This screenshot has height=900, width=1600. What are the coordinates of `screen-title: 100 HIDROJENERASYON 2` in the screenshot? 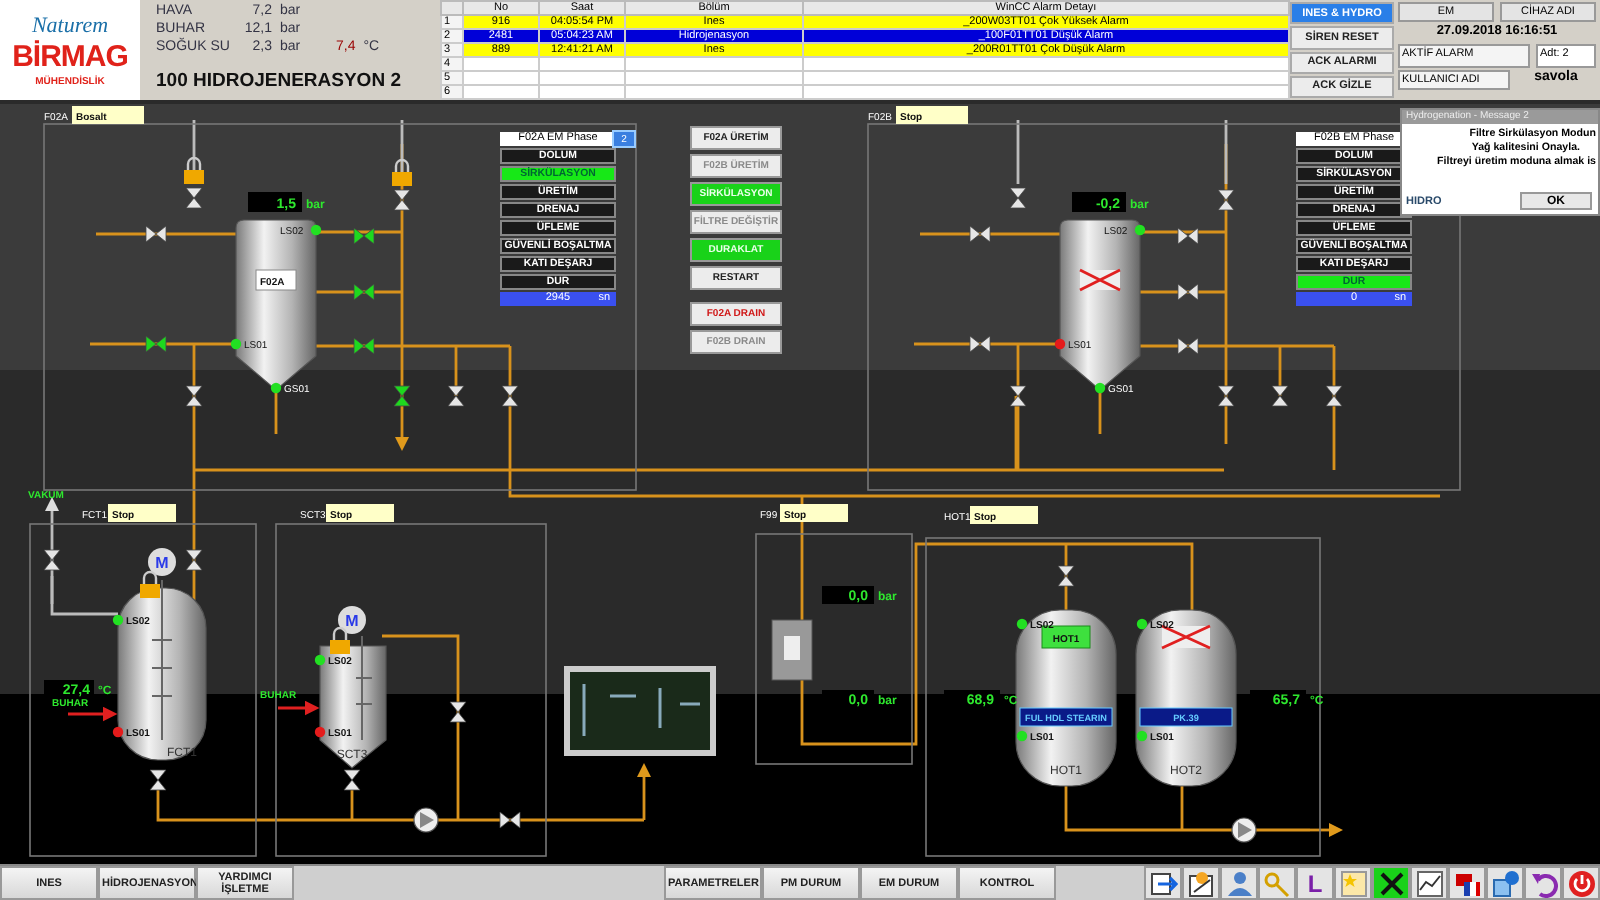 It's located at (279, 81).